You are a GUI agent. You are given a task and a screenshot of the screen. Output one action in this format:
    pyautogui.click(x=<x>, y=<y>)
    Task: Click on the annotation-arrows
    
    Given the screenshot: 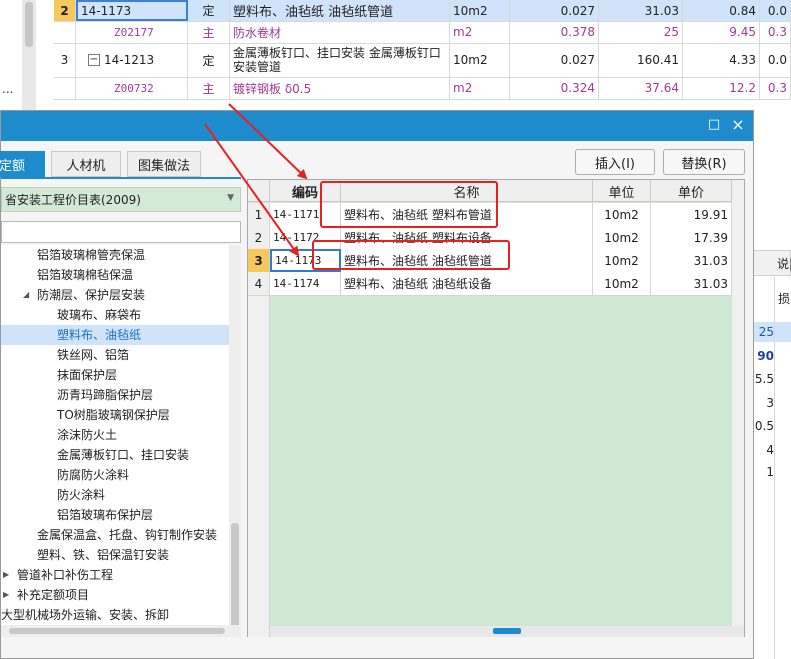 What is the action you would take?
    pyautogui.click(x=256, y=180)
    